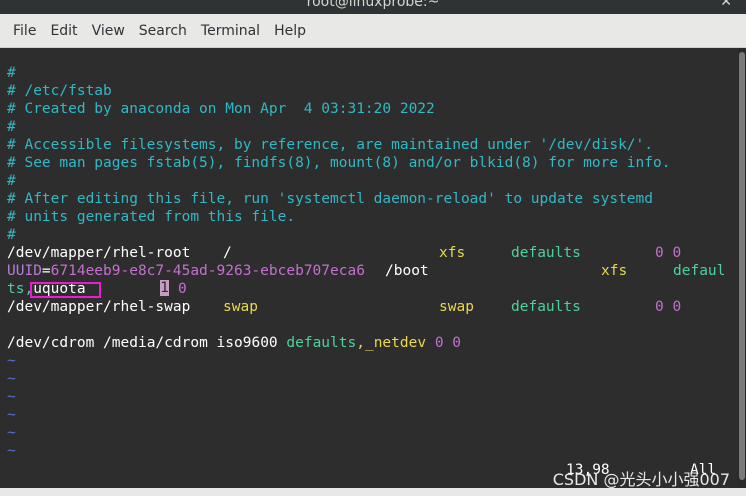  What do you see at coordinates (641, 479) in the screenshot?
I see `watermark: CSDN @光头小小强007` at bounding box center [641, 479].